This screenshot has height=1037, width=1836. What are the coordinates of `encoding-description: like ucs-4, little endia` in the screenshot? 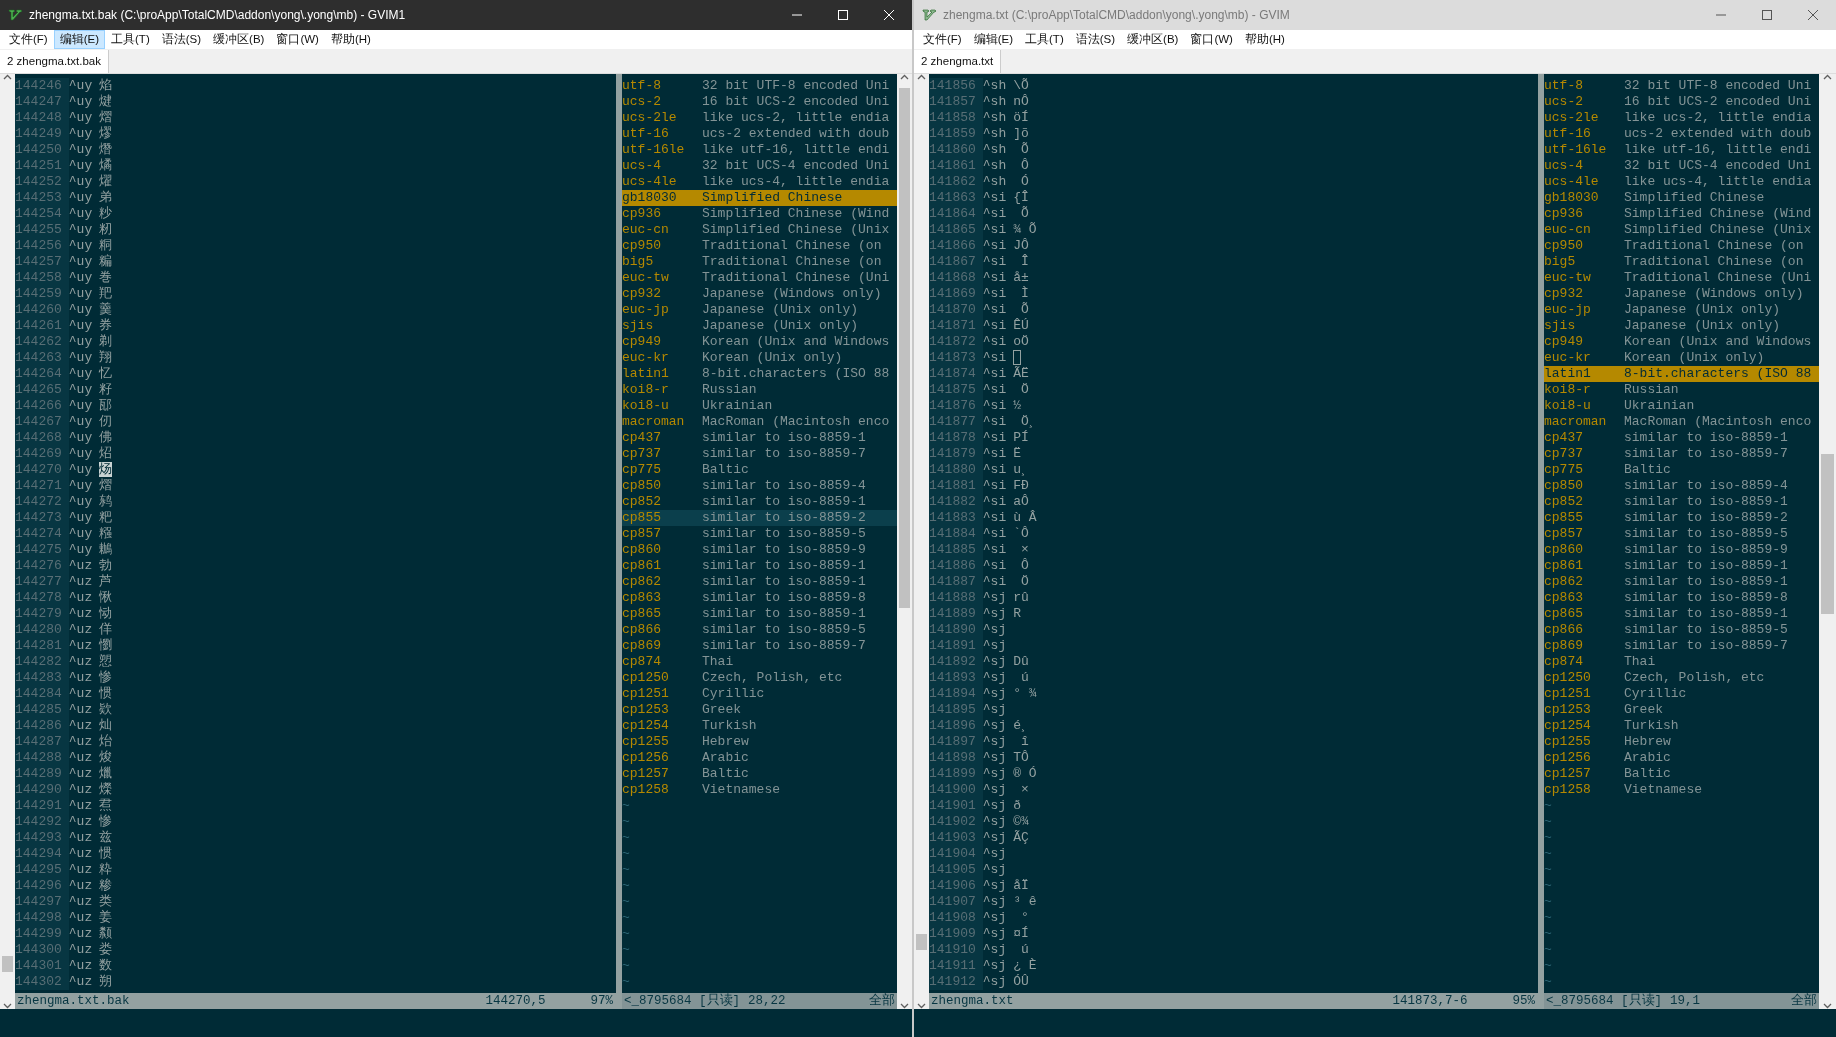 It's located at (796, 182).